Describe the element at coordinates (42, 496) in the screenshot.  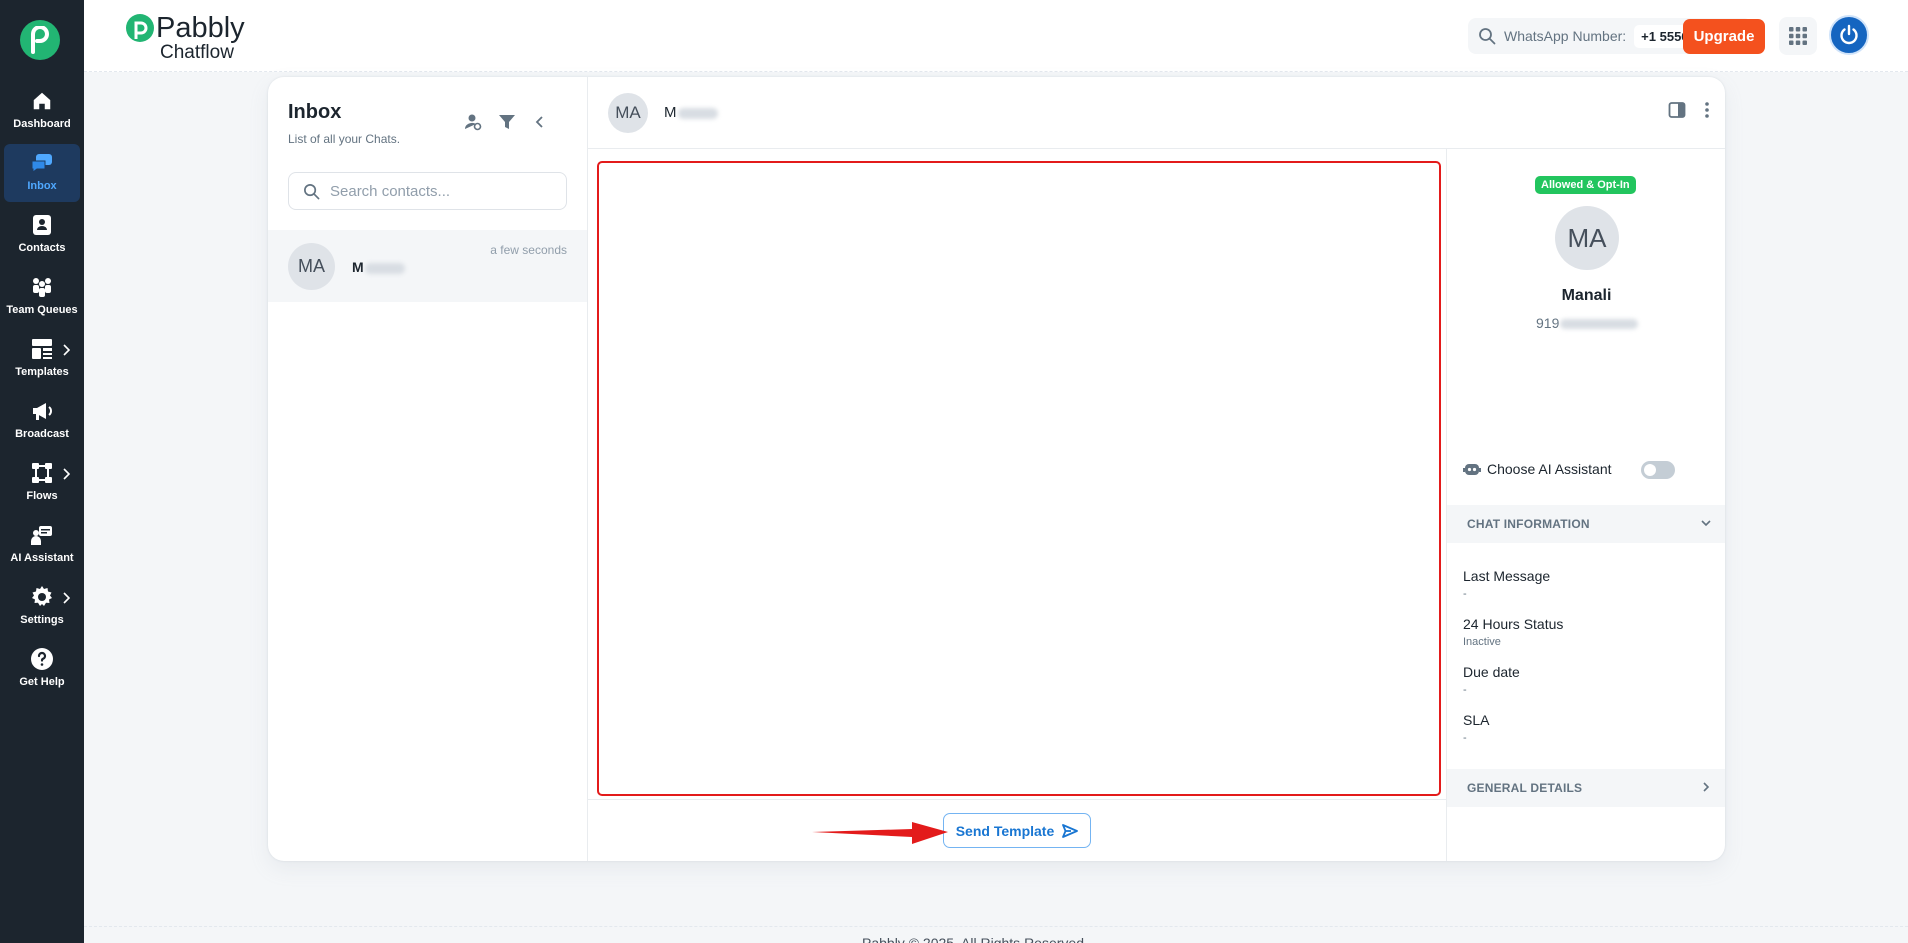
I see `sidebar-item-label: Flows` at that location.